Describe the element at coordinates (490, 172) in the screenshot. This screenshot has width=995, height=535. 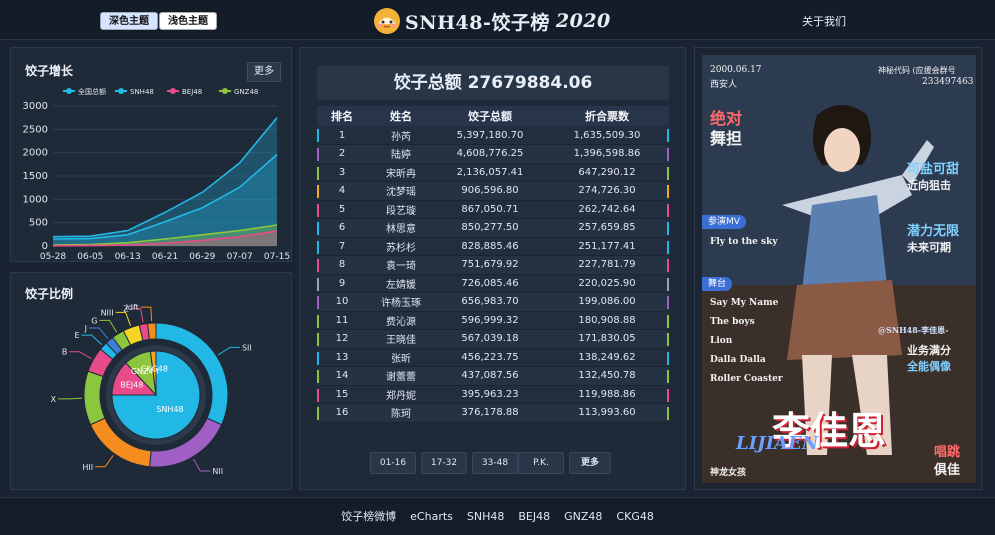
I see `cell-total: 2,136,057.41` at that location.